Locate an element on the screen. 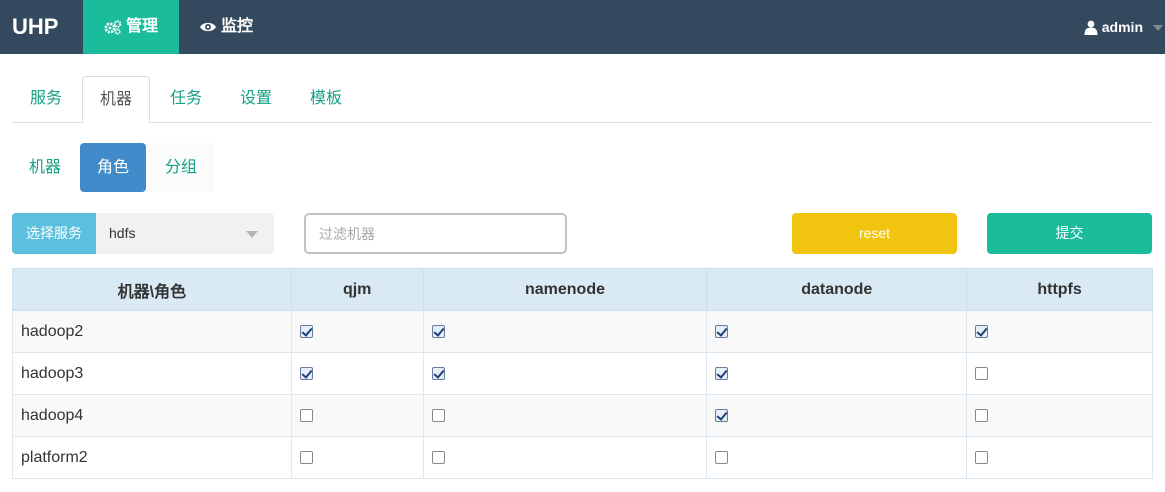 This screenshot has height=492, width=1165. host-name: platform2 is located at coordinates (152, 457).